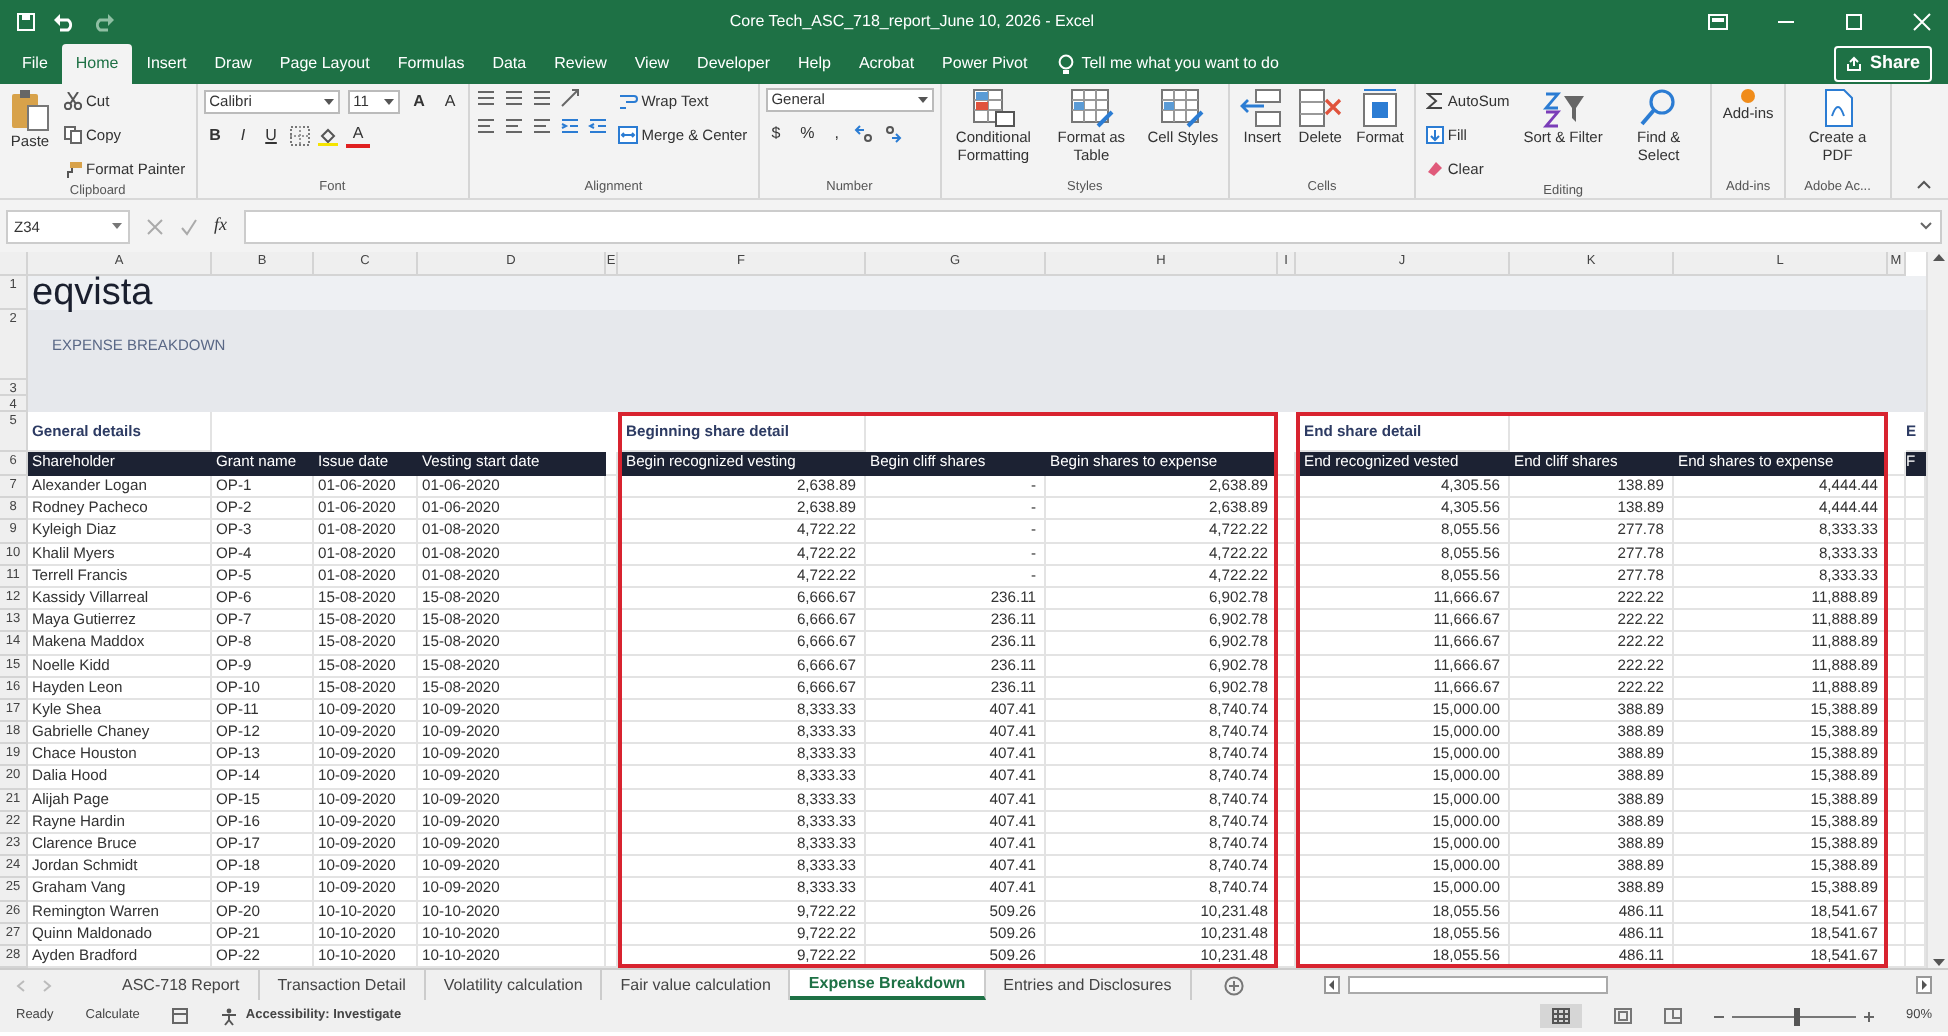  What do you see at coordinates (91, 293) in the screenshot?
I see `logo: eqvista` at bounding box center [91, 293].